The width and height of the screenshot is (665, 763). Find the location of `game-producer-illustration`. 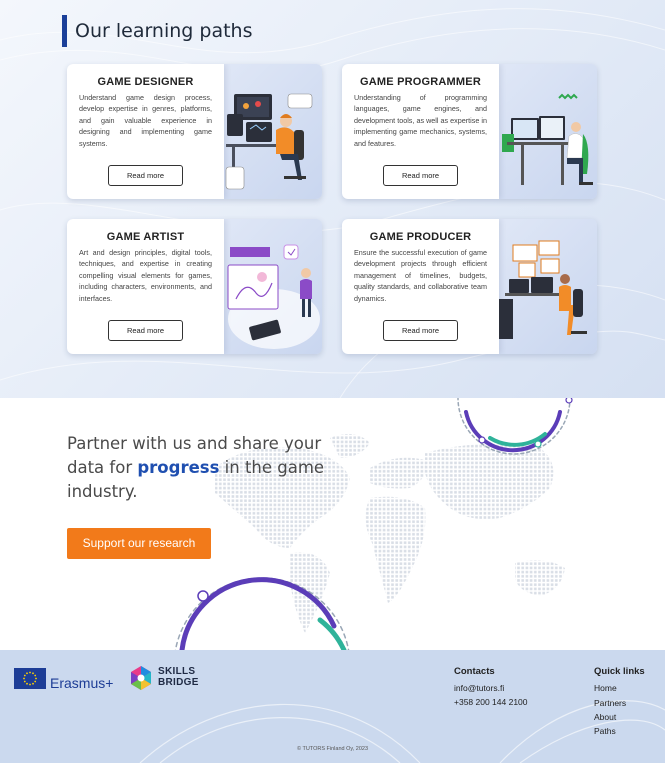

game-producer-illustration is located at coordinates (543, 289).